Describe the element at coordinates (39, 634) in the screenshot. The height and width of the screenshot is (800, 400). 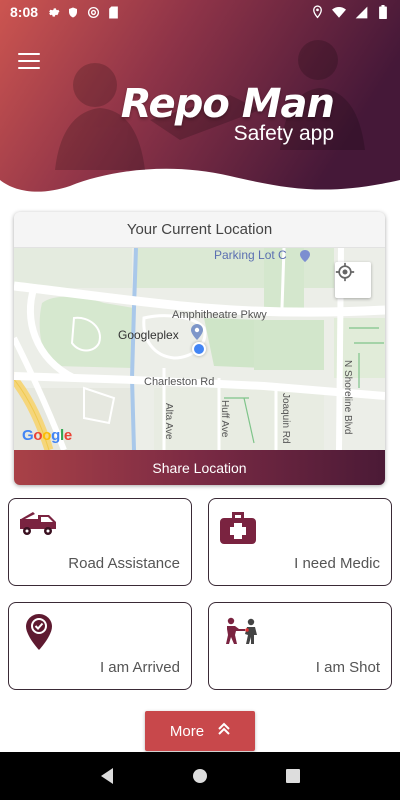
I see `map-pin-check-icon` at that location.